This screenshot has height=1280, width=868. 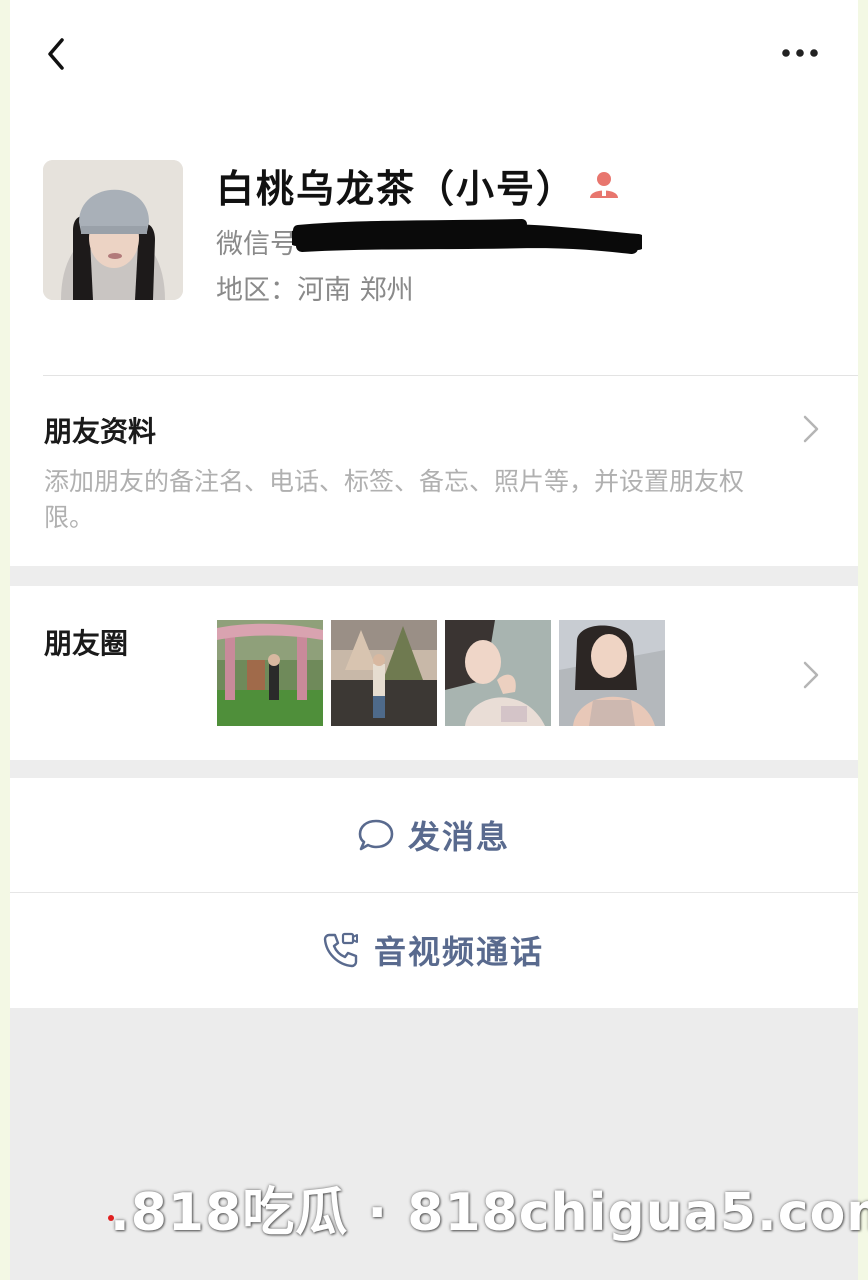 I want to click on top-bar, so click(x=434, y=55).